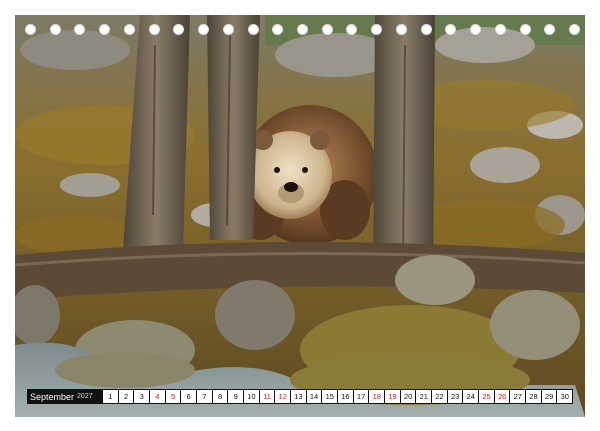 The height and width of the screenshot is (431, 600). I want to click on day-cell: 27, so click(518, 396).